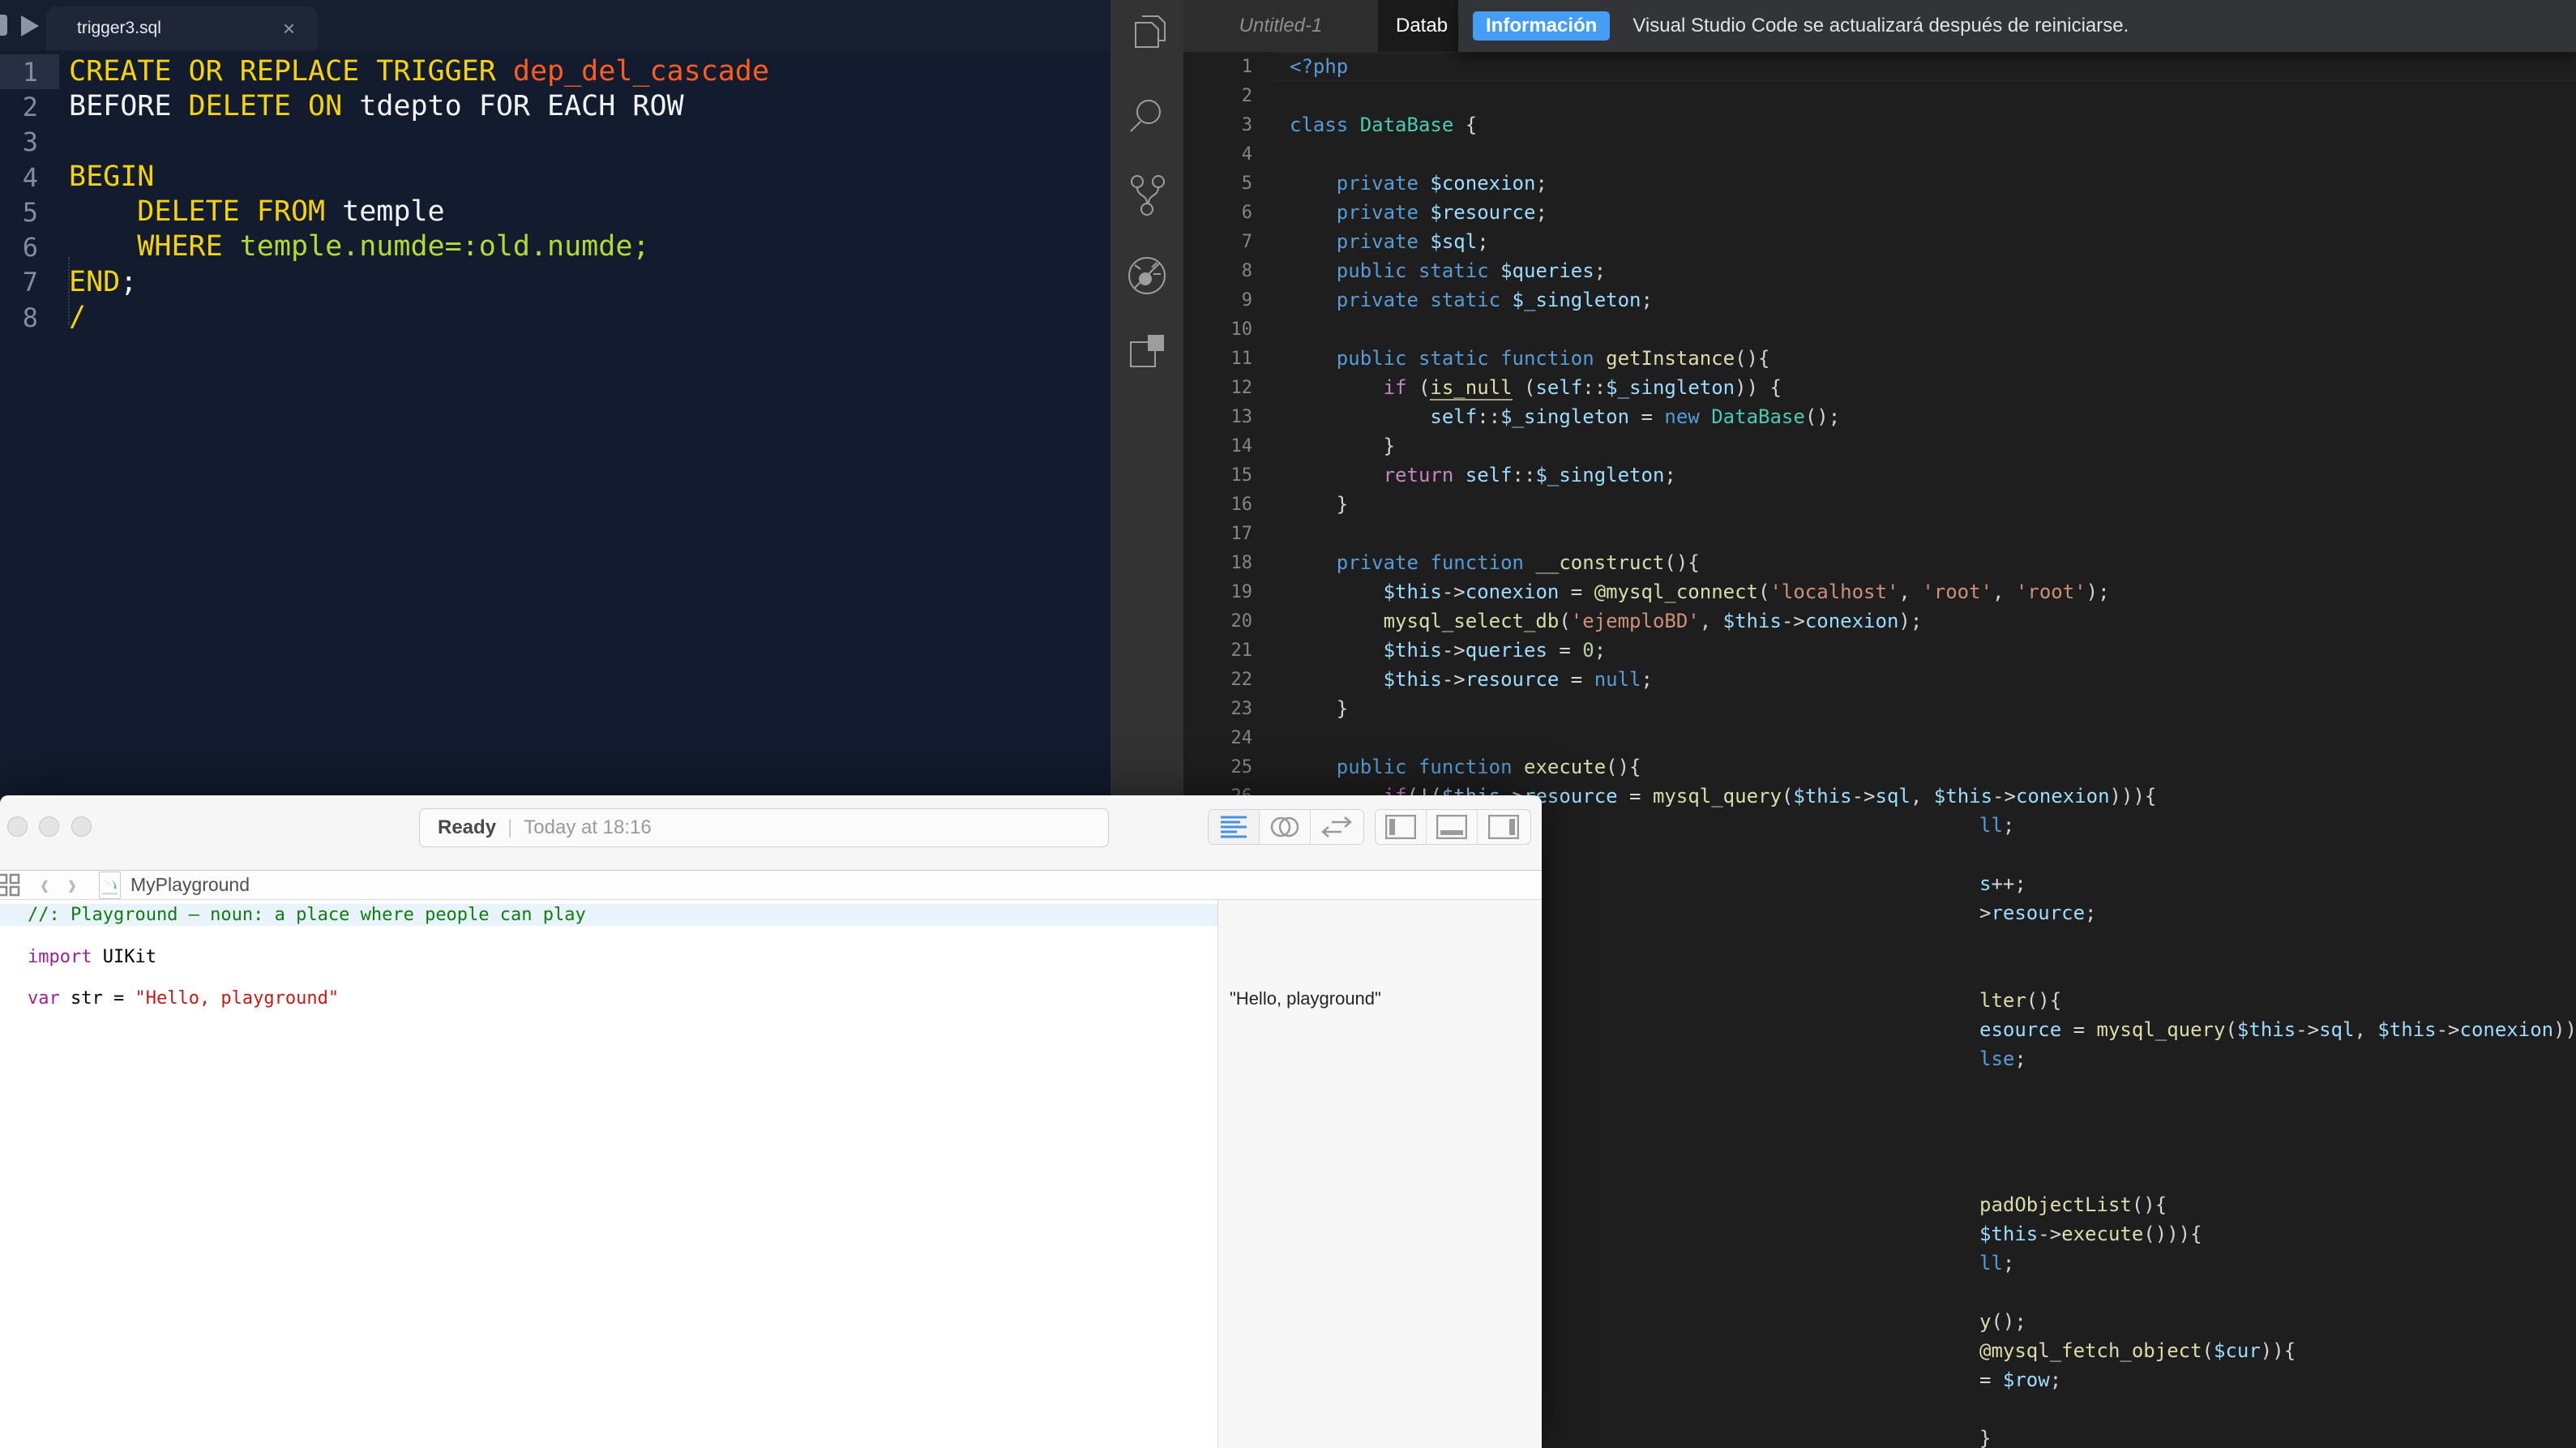 This screenshot has width=2576, height=1448. Describe the element at coordinates (764, 827) in the screenshot. I see `activity-viewer: Ready | Today at 18:16` at that location.